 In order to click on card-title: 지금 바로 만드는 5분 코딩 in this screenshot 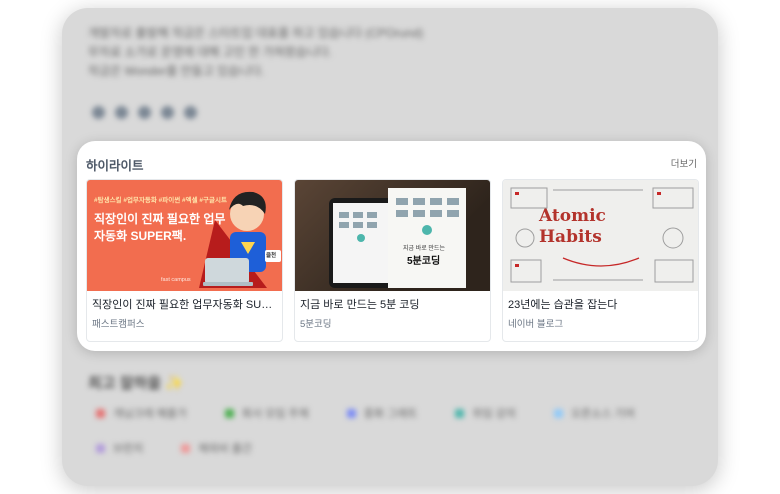, I will do `click(360, 305)`.